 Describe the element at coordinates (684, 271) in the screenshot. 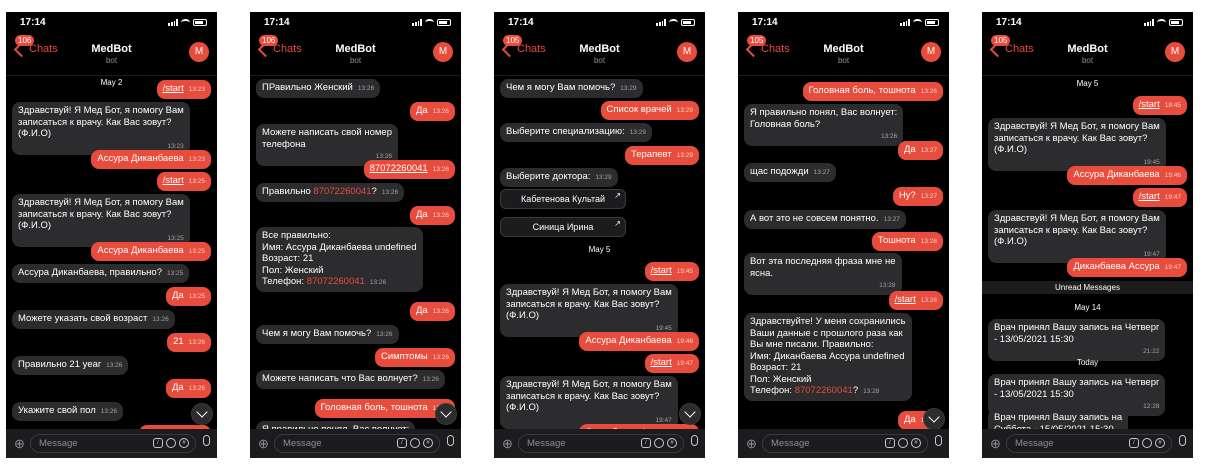

I see `message-time: 19:45` at that location.